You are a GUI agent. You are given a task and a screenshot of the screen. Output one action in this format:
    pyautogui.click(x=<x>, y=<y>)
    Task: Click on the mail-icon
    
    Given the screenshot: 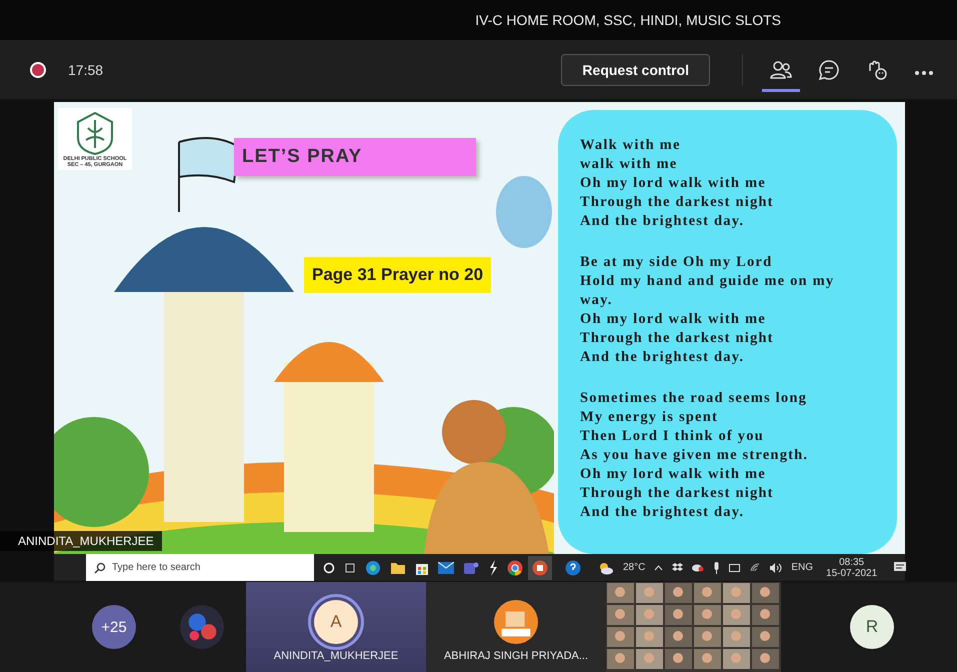 What is the action you would take?
    pyautogui.click(x=446, y=568)
    